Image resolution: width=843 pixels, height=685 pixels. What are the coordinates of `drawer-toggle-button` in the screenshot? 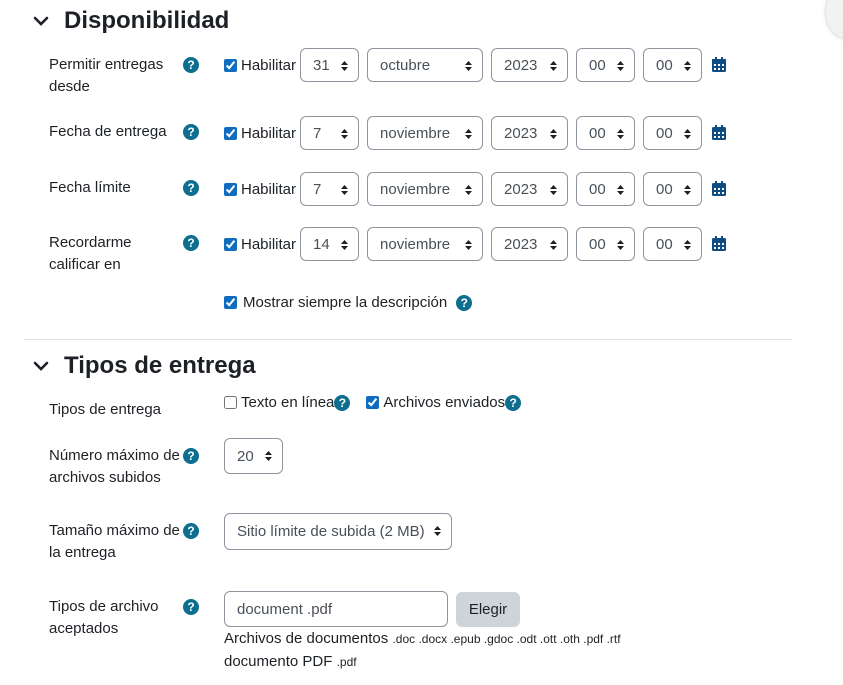 It's located at (834, 19).